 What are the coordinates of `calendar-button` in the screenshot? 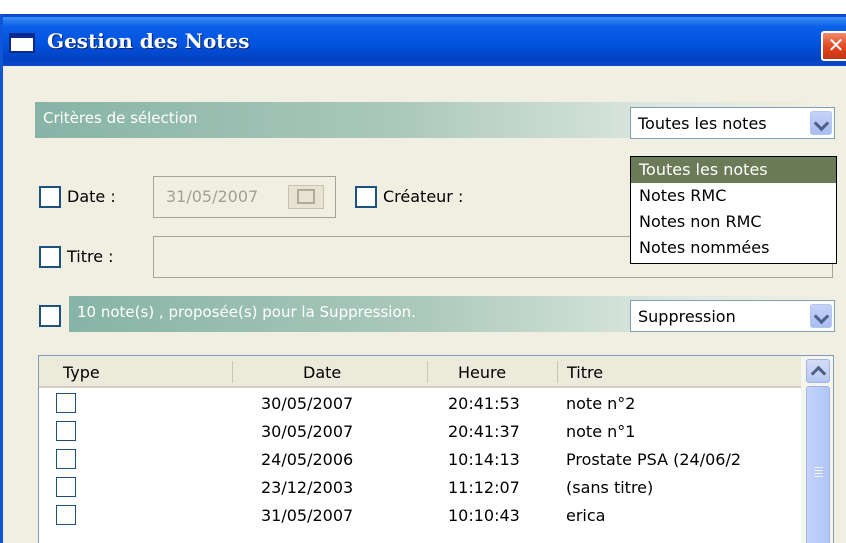 It's located at (306, 197).